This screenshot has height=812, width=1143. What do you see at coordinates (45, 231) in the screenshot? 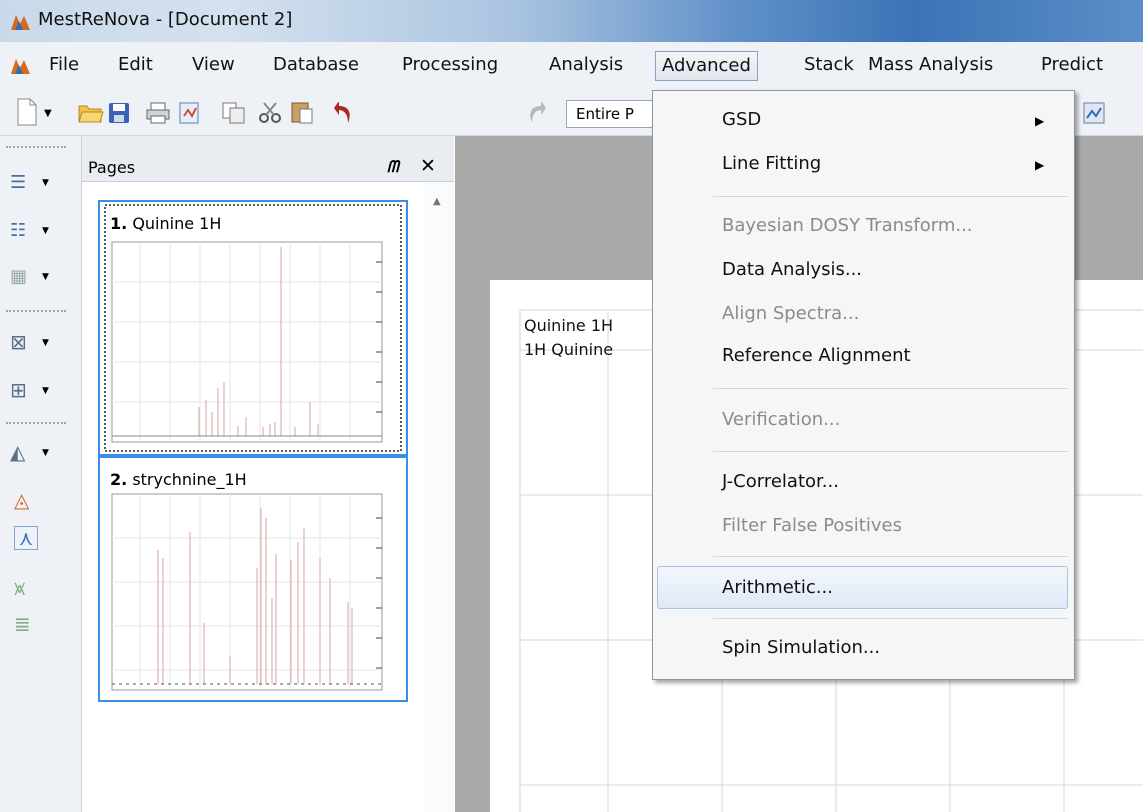
I see `distribute-dropdown-arrow-icon: ▼` at bounding box center [45, 231].